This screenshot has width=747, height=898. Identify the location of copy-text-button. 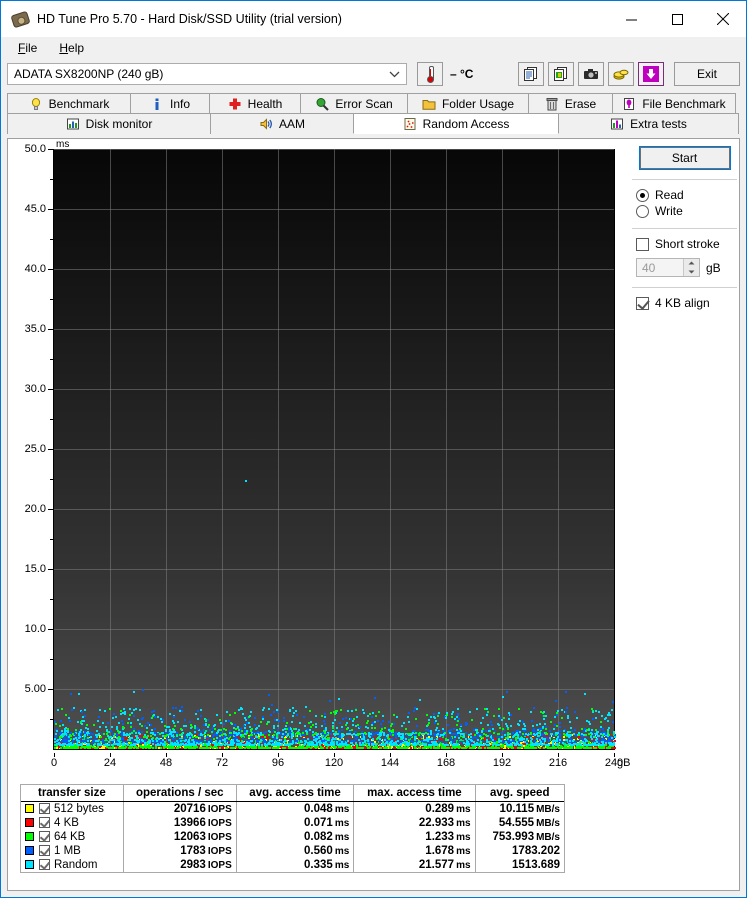
(531, 74).